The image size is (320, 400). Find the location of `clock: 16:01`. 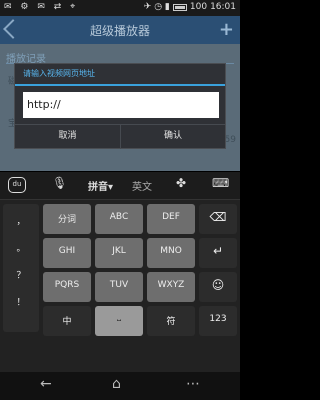

clock: 16:01 is located at coordinates (223, 7).